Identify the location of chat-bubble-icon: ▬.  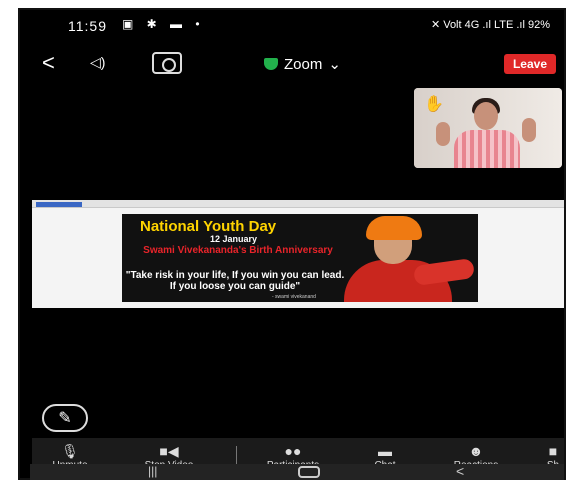
(385, 451).